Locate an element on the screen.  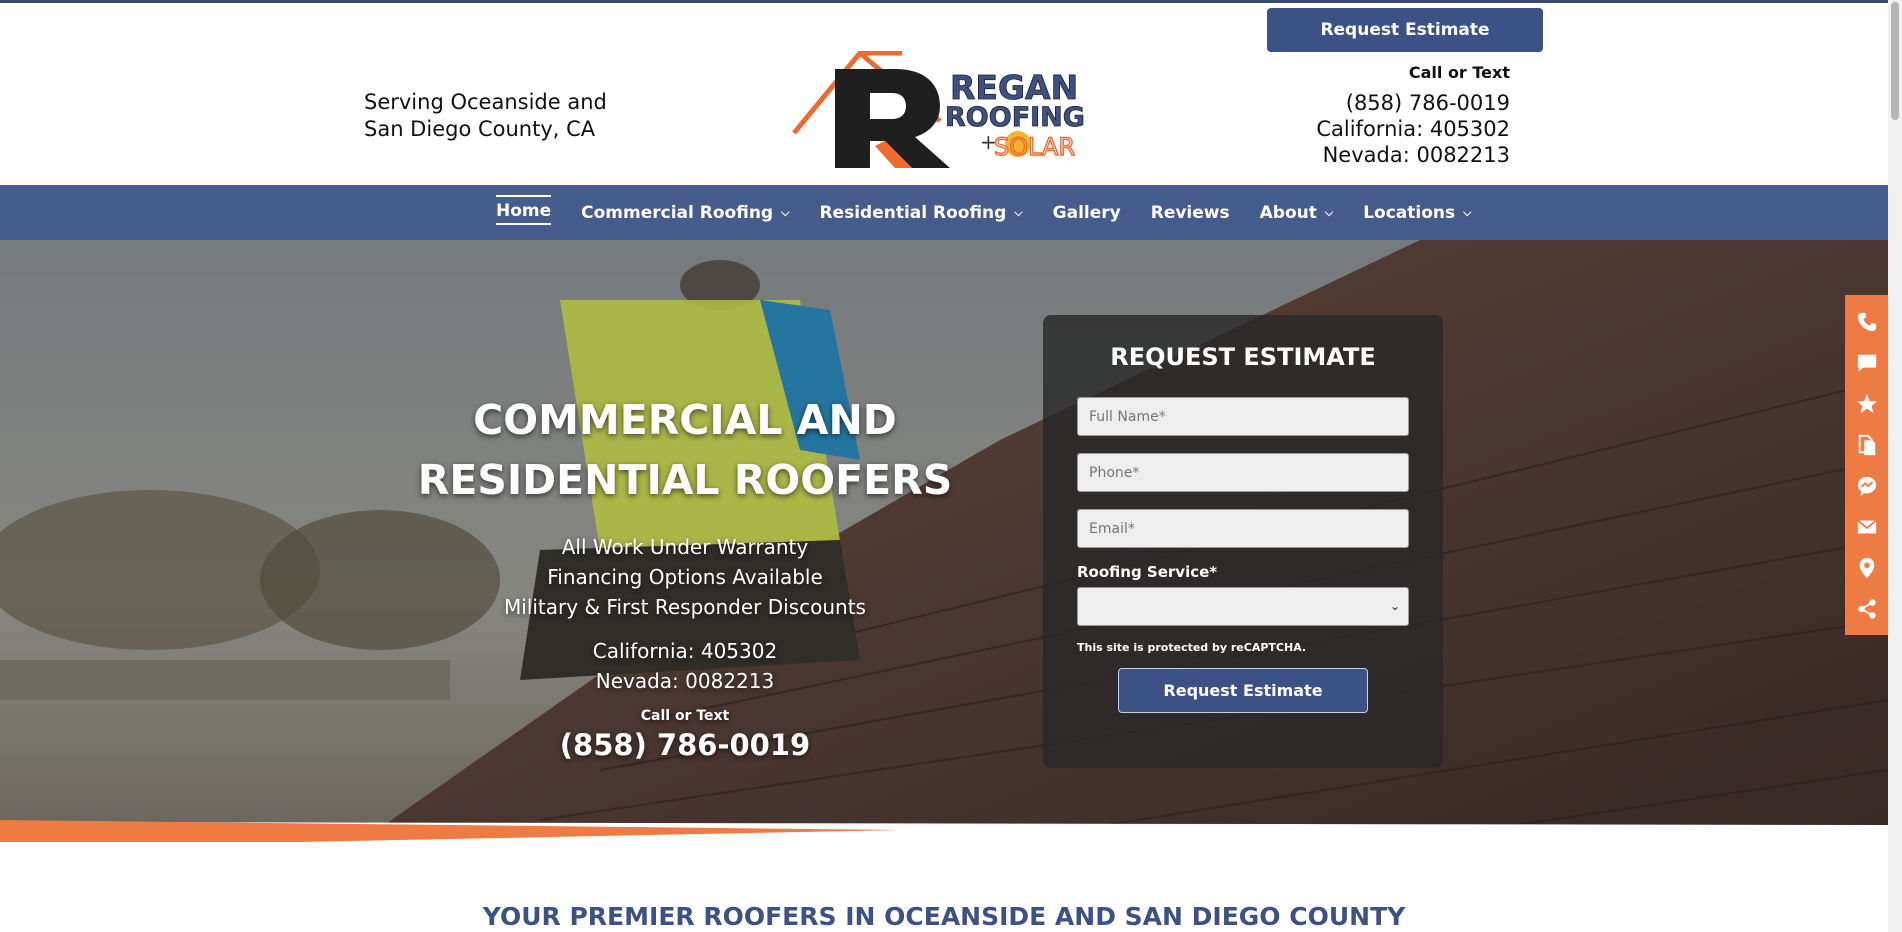
hero-license-nv: Nevada: 0082213 is located at coordinates (685, 681).